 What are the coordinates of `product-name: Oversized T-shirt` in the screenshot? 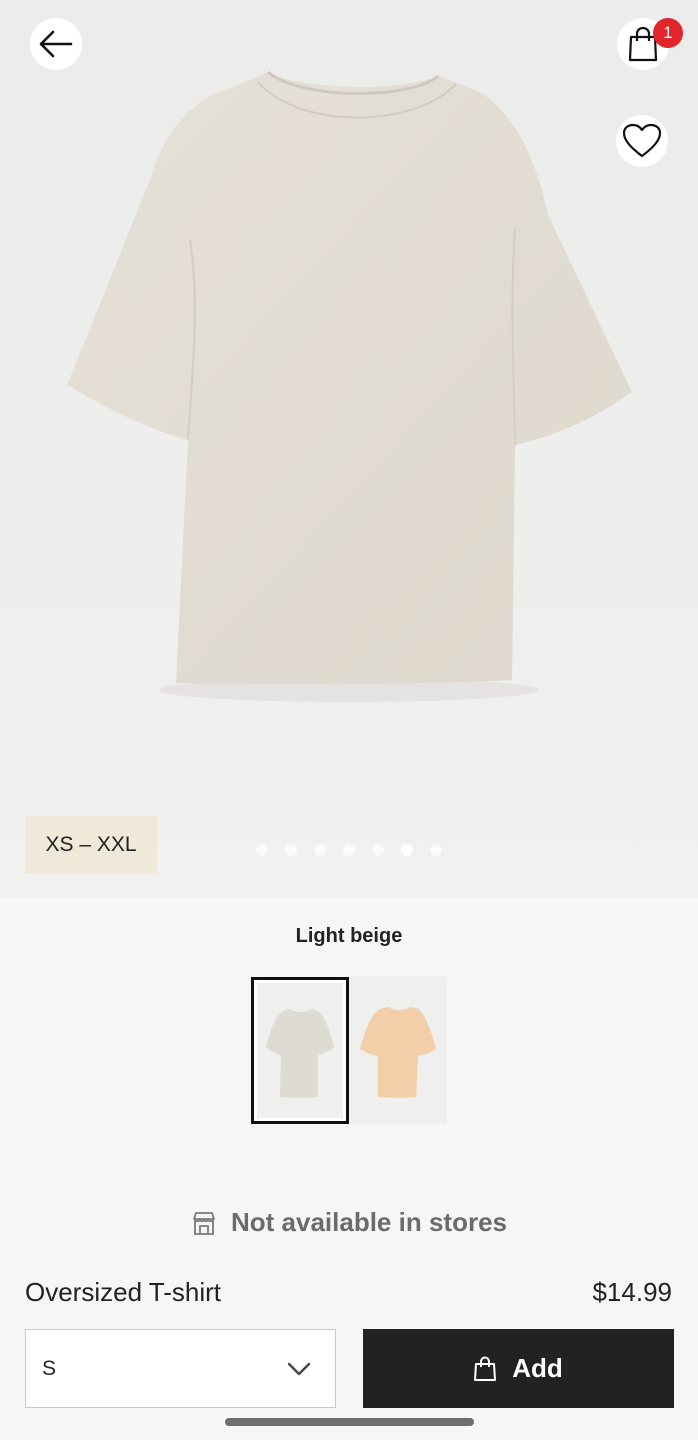 It's located at (123, 1292).